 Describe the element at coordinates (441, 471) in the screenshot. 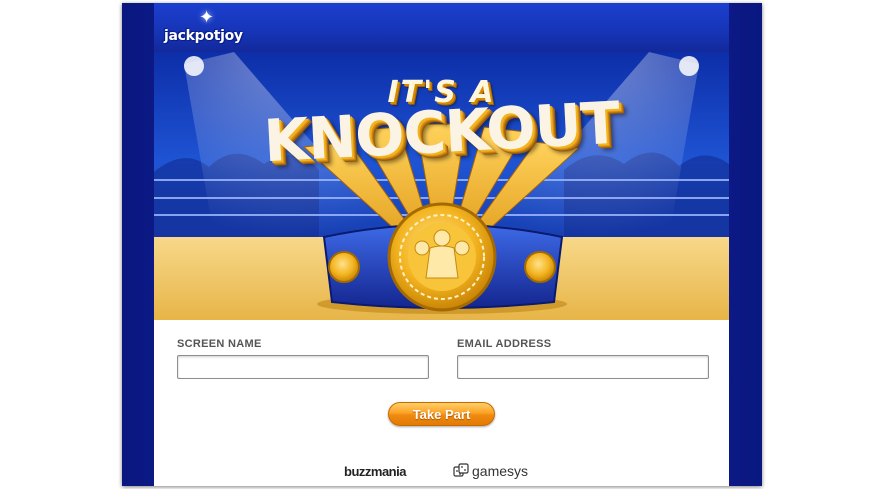

I see `partner-logos: buzzmania gamesys` at that location.